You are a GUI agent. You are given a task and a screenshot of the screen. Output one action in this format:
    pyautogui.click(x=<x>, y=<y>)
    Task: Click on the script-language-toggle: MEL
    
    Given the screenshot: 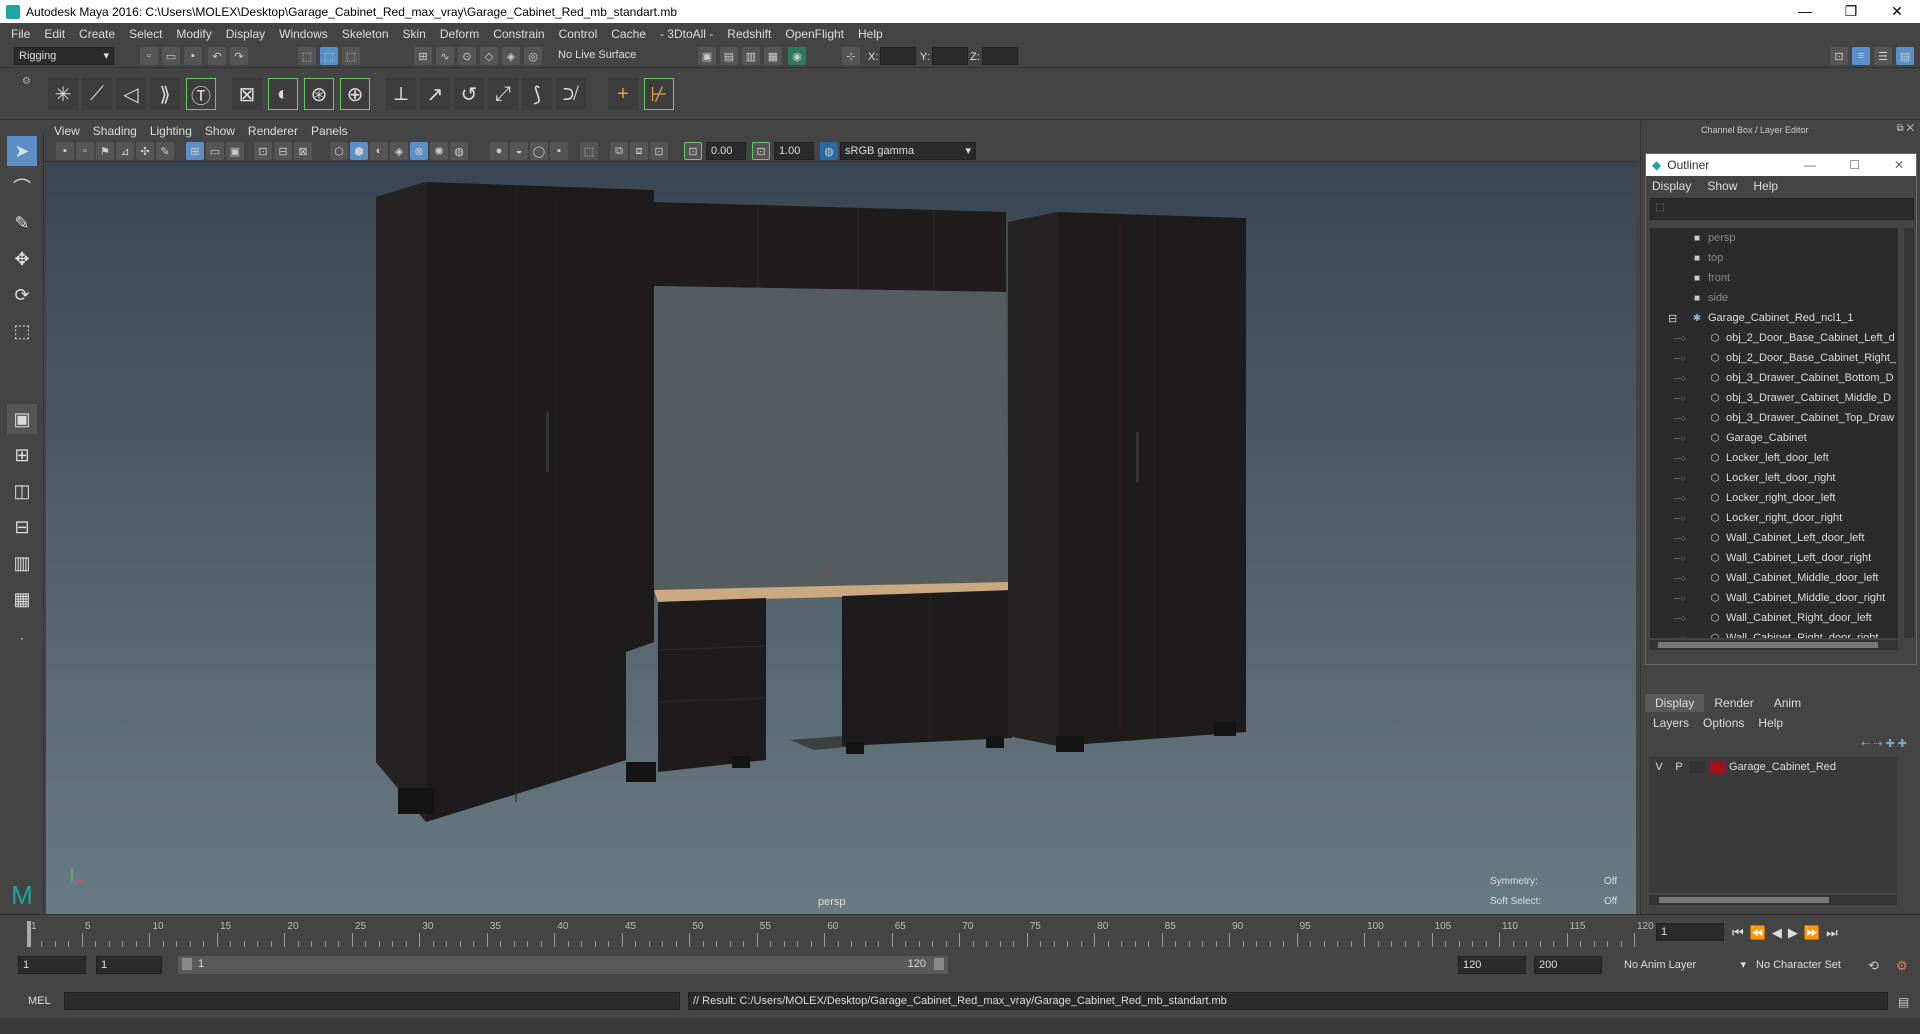 What is the action you would take?
    pyautogui.click(x=39, y=1001)
    